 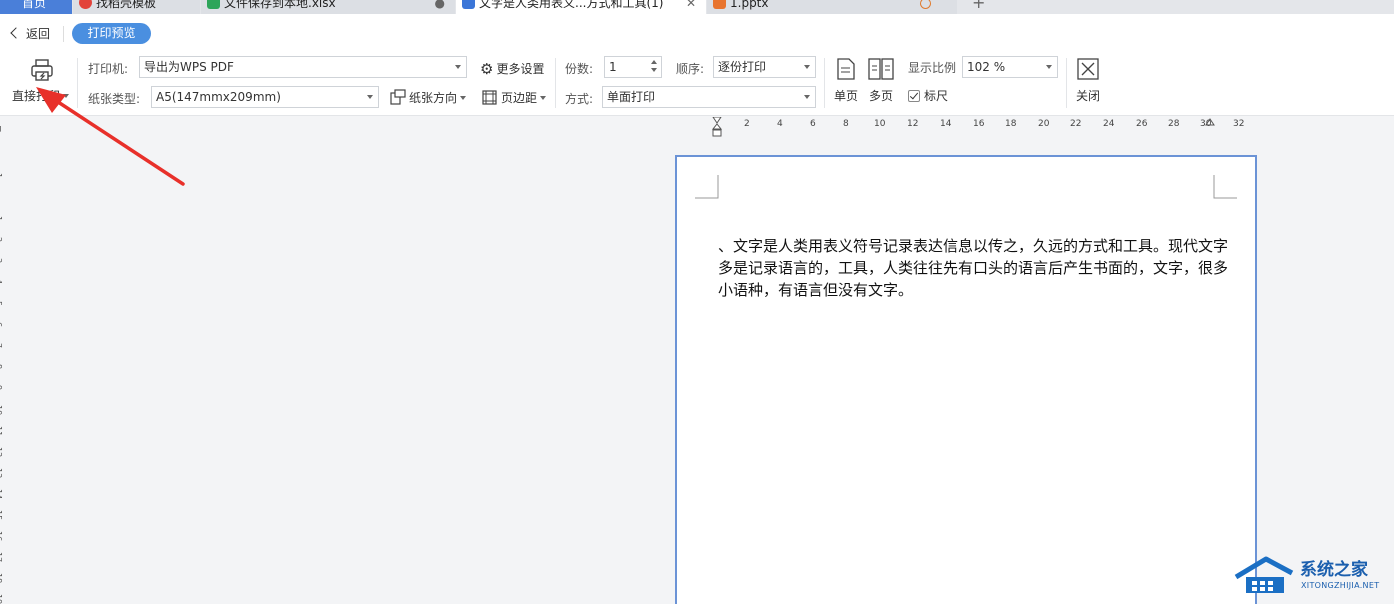 I want to click on tab-label: 找稻壳模板, so click(x=126, y=5).